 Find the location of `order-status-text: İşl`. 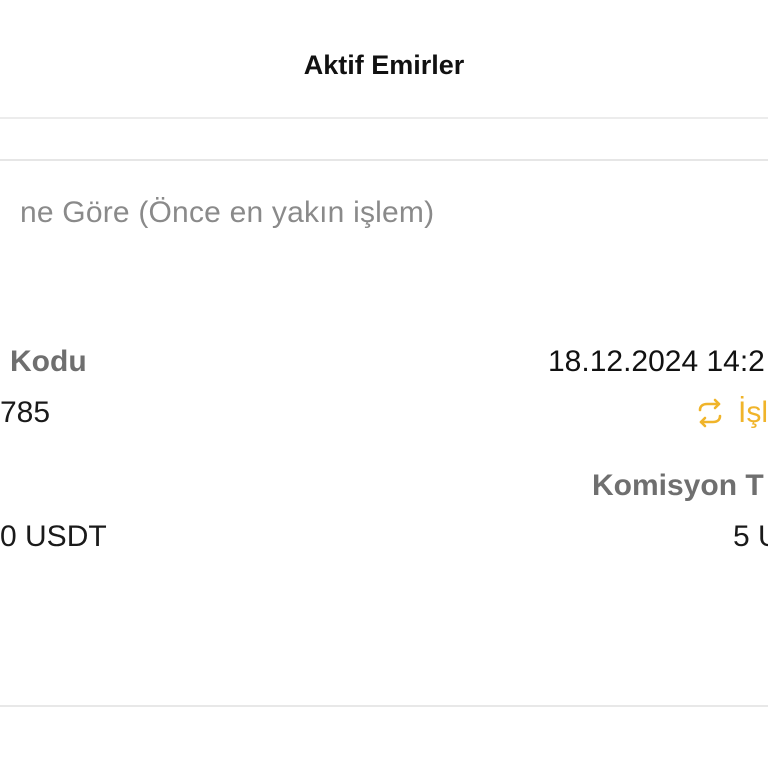

order-status-text: İşl is located at coordinates (753, 412).